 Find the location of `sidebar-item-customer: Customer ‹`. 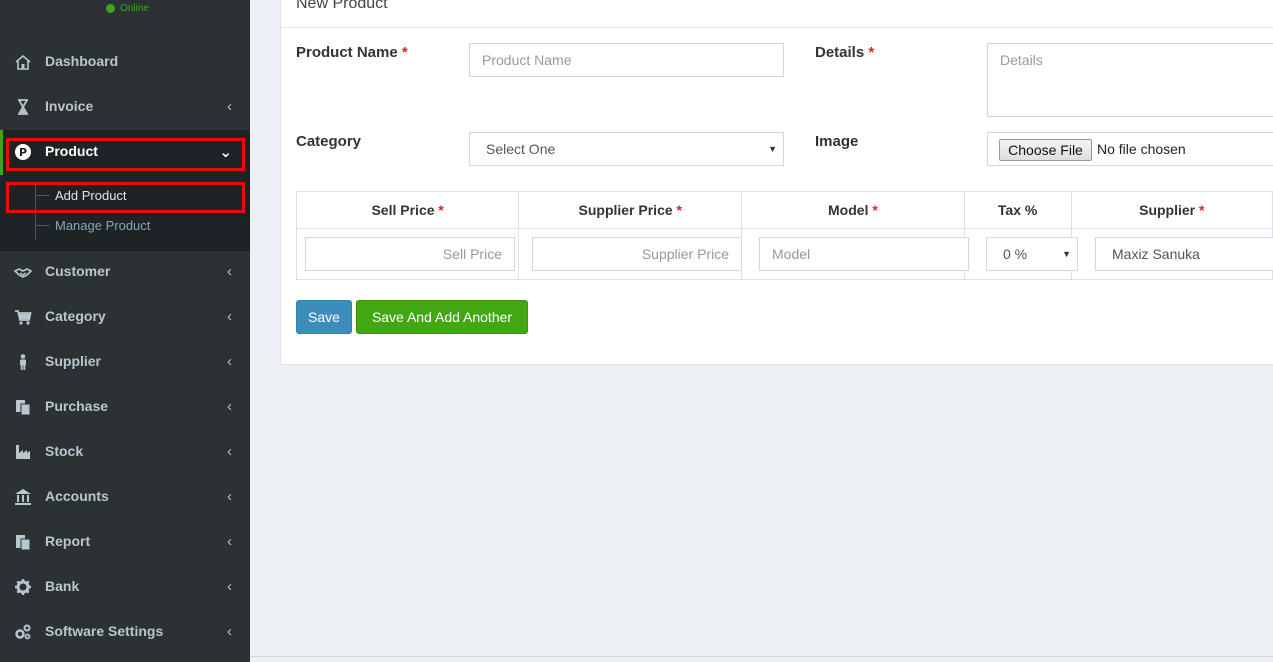

sidebar-item-customer: Customer ‹ is located at coordinates (125, 272).